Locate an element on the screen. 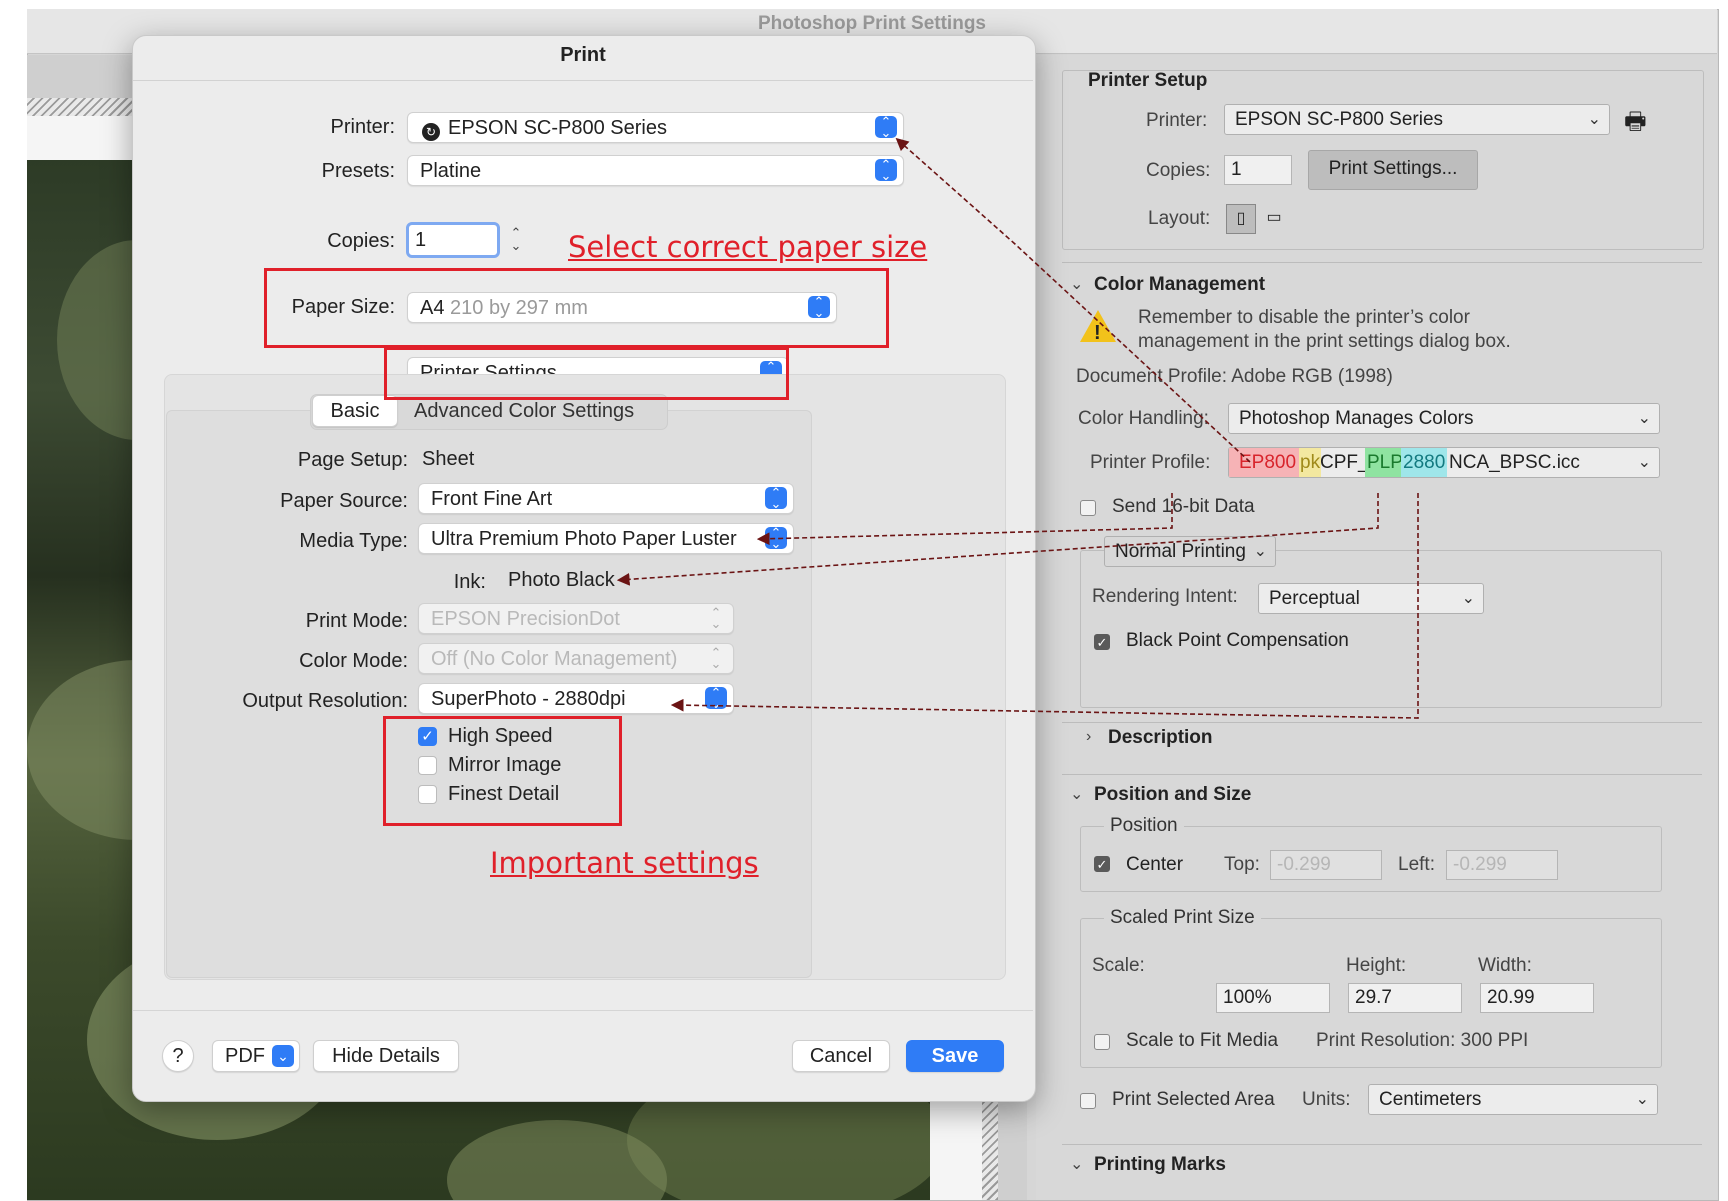 The image size is (1728, 1201). connector-resolution is located at coordinates (1044, 606).